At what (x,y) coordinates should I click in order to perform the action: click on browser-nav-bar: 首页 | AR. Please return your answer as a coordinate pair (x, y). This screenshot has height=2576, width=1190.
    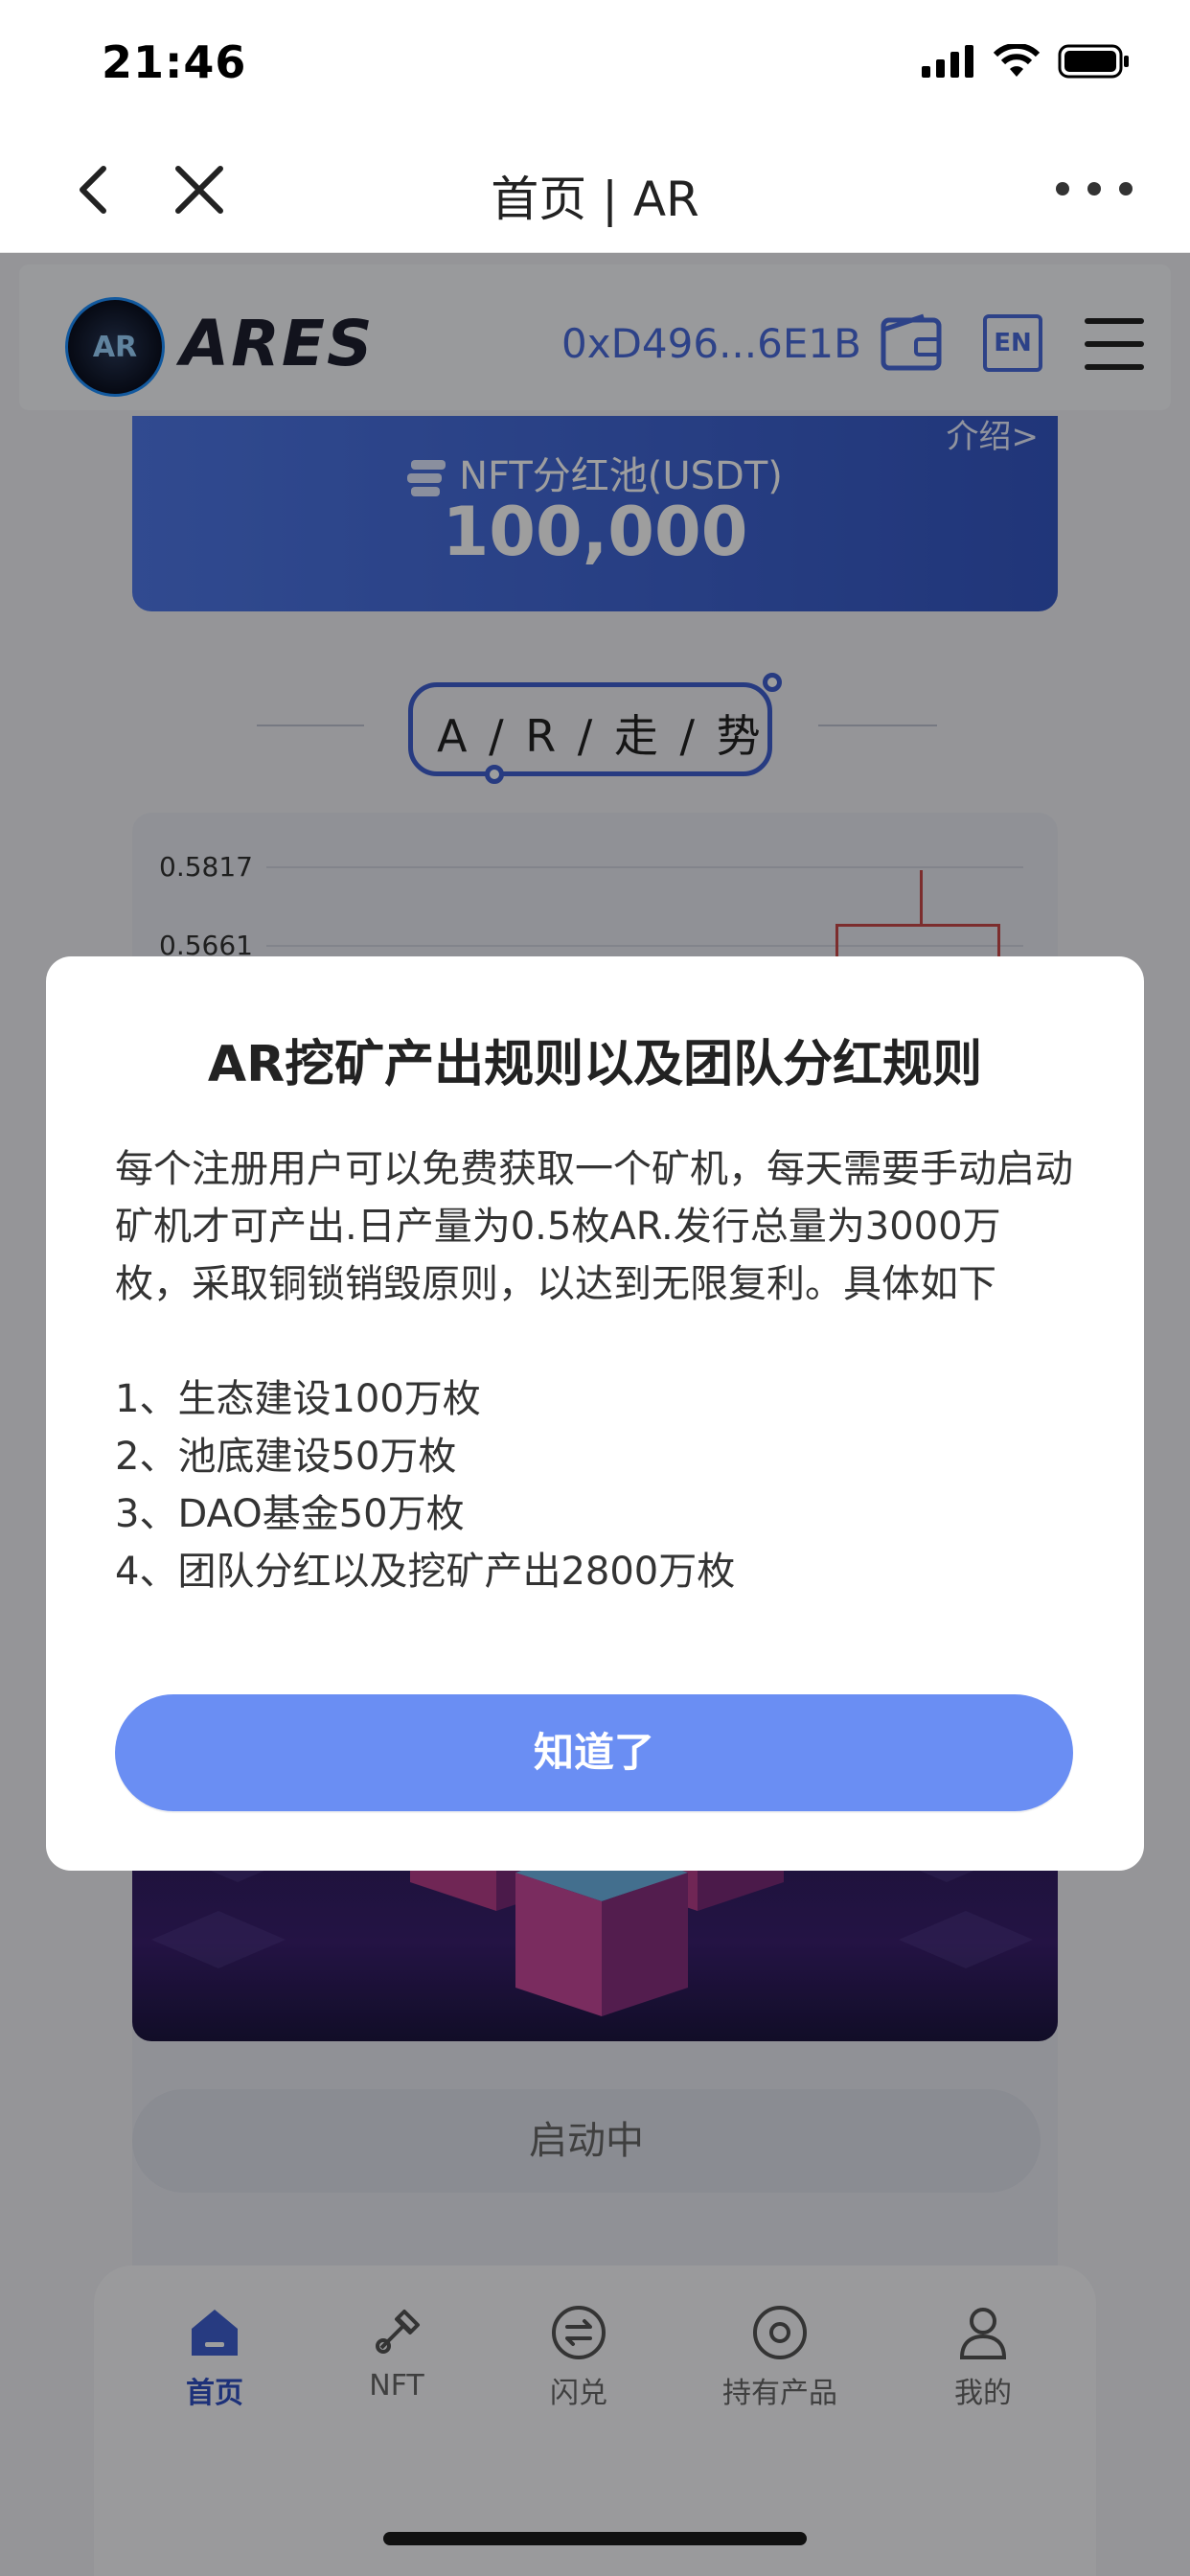
    Looking at the image, I should click on (595, 189).